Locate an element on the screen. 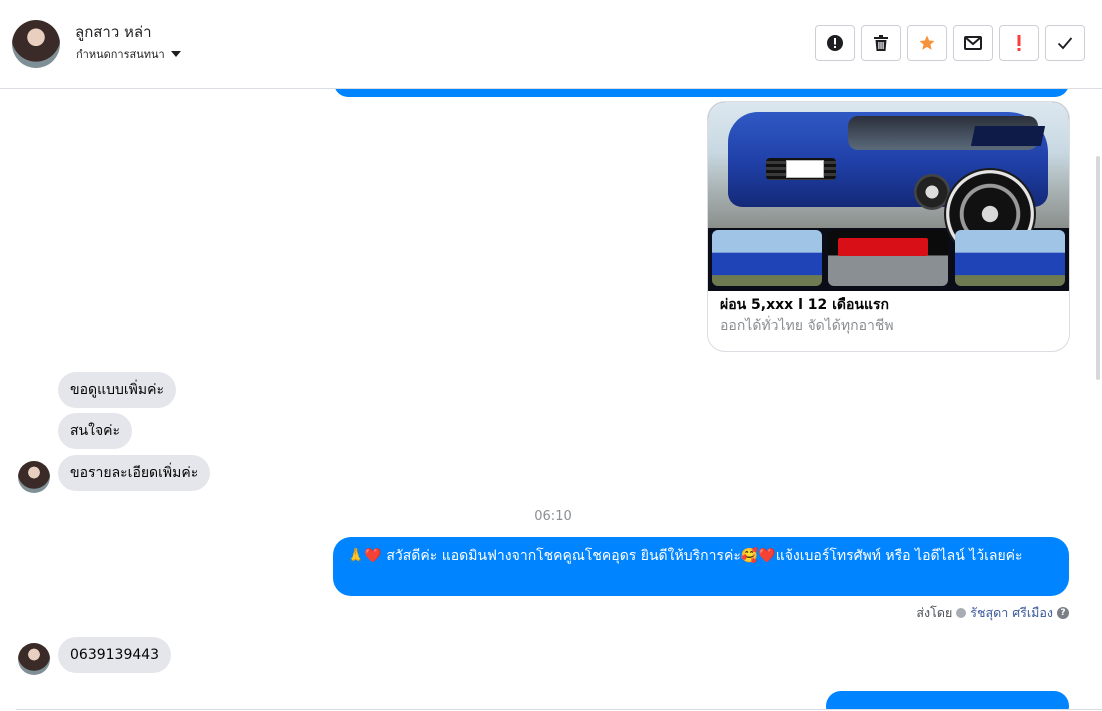  message-timestamp: 06:10 is located at coordinates (553, 516).